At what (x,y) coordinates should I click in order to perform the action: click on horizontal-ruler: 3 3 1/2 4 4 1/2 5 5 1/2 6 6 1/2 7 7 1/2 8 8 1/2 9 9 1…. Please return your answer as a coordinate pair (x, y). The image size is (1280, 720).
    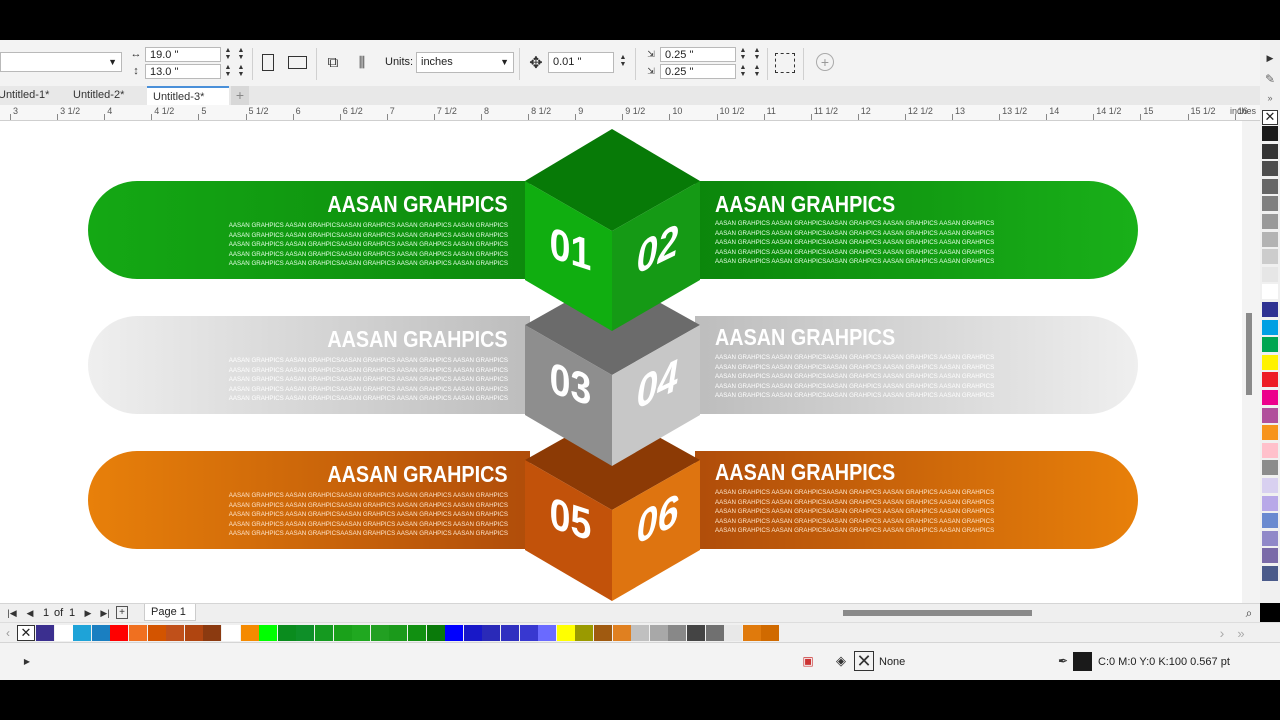
    Looking at the image, I should click on (630, 113).